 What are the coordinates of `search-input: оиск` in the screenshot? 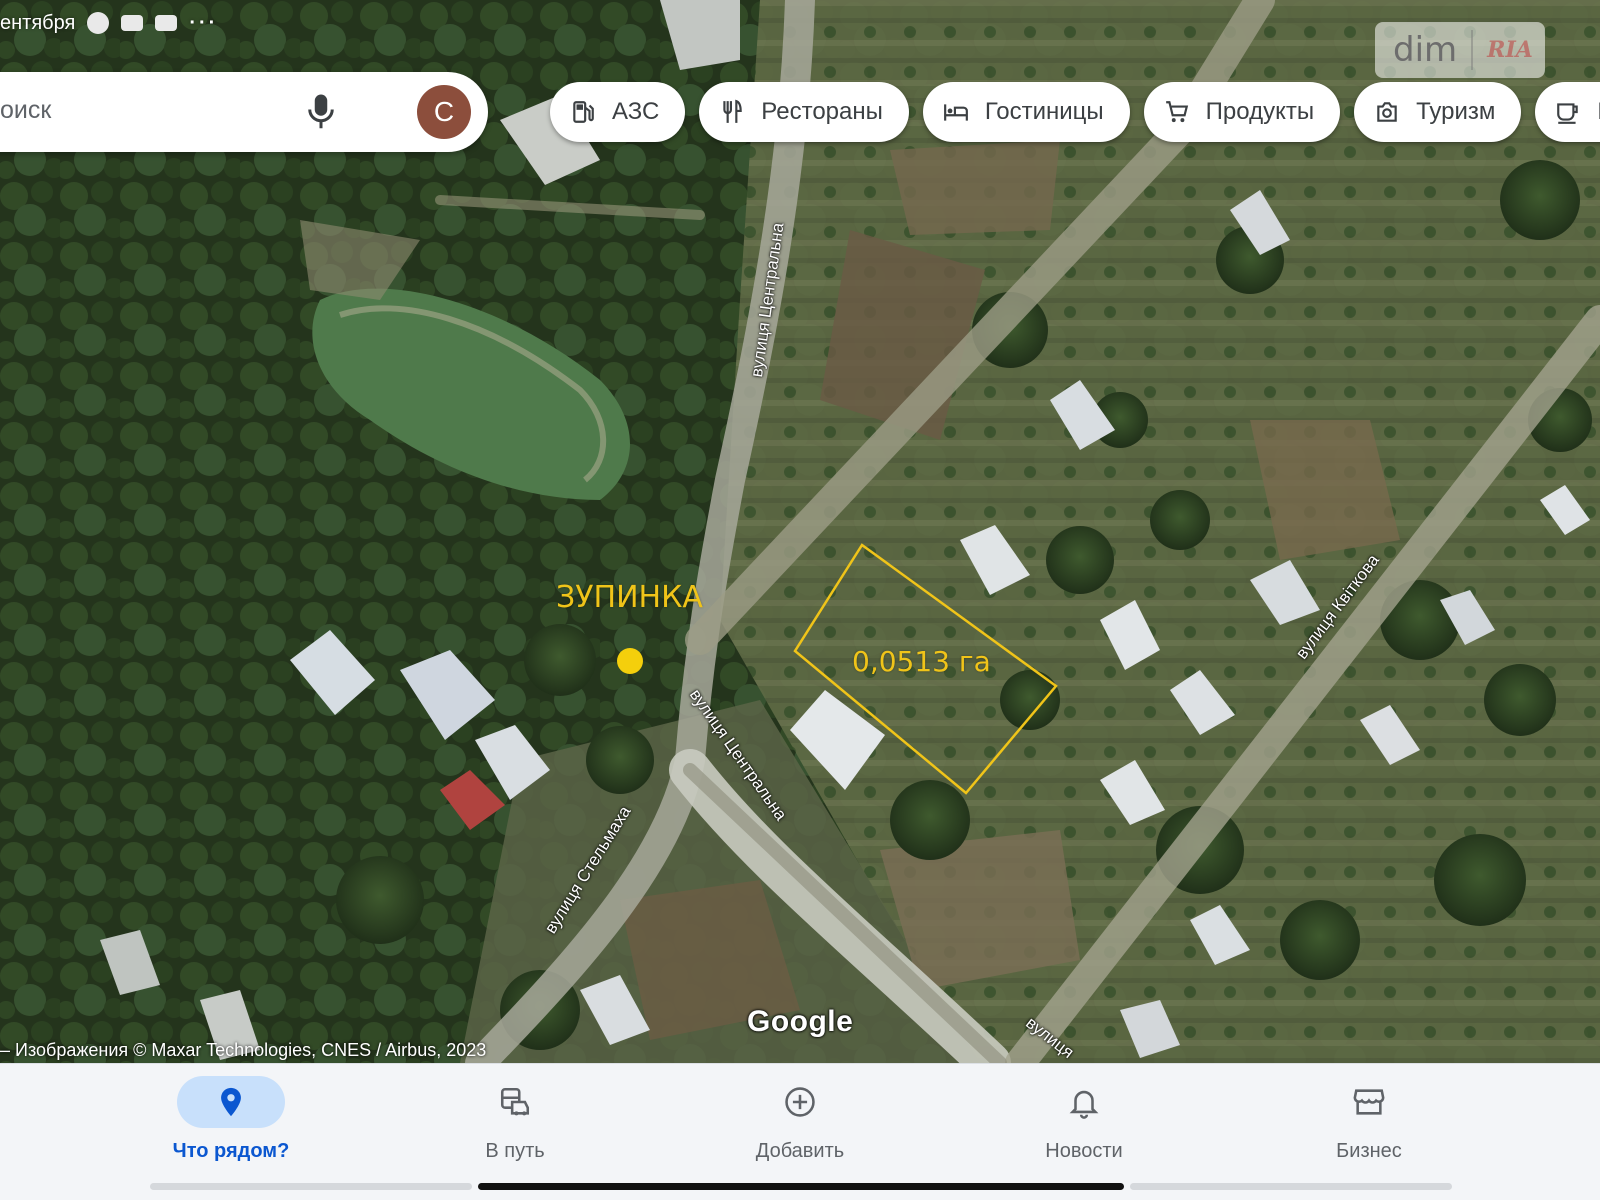 It's located at (25, 110).